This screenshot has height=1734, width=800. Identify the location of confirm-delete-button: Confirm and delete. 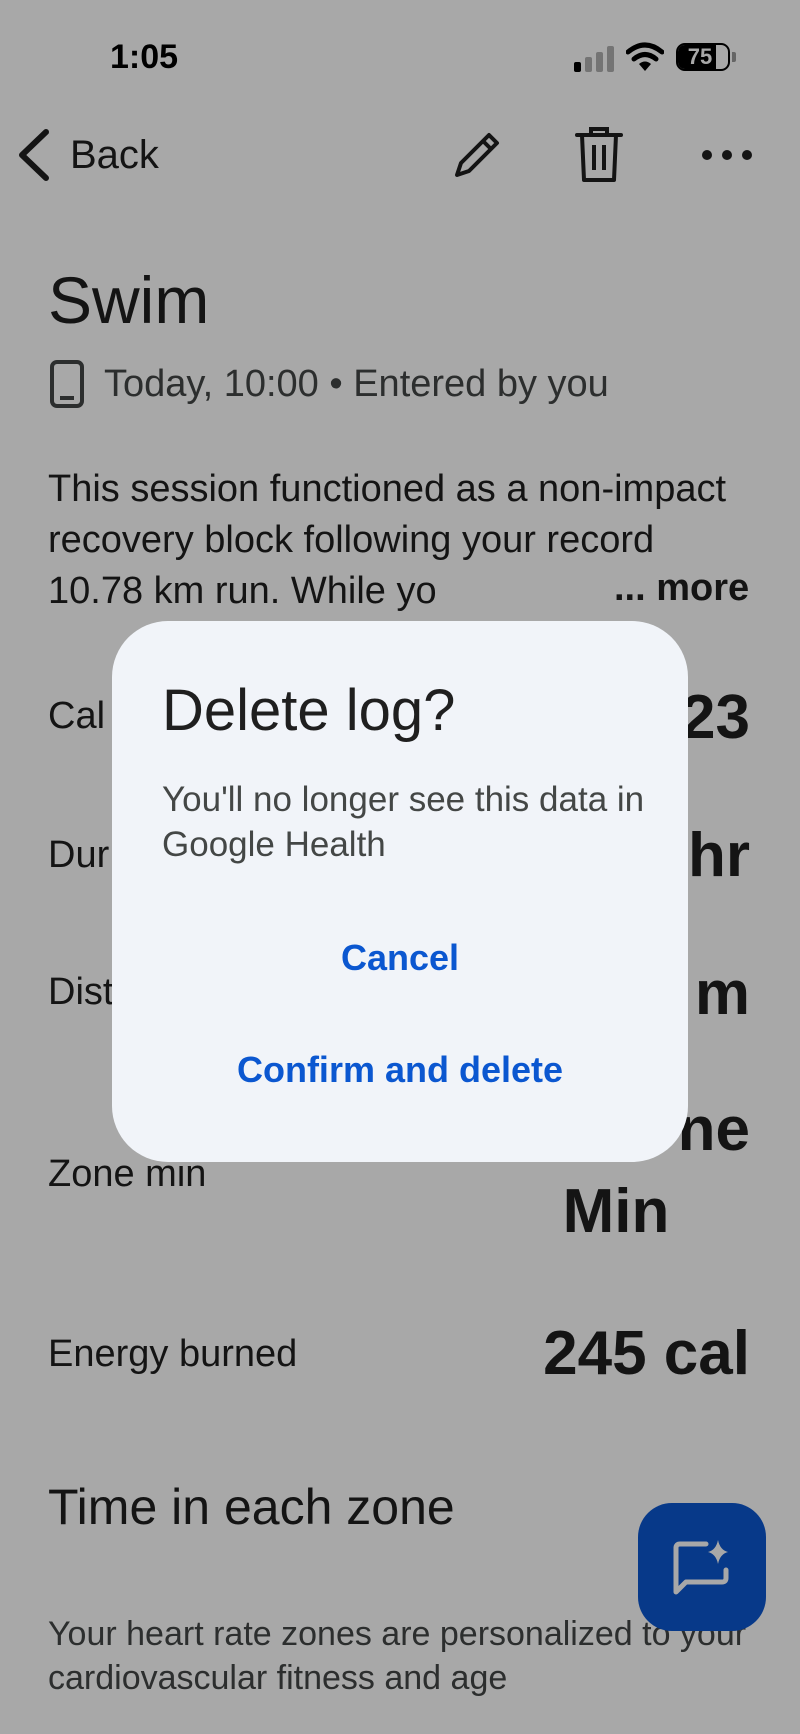
(400, 1070).